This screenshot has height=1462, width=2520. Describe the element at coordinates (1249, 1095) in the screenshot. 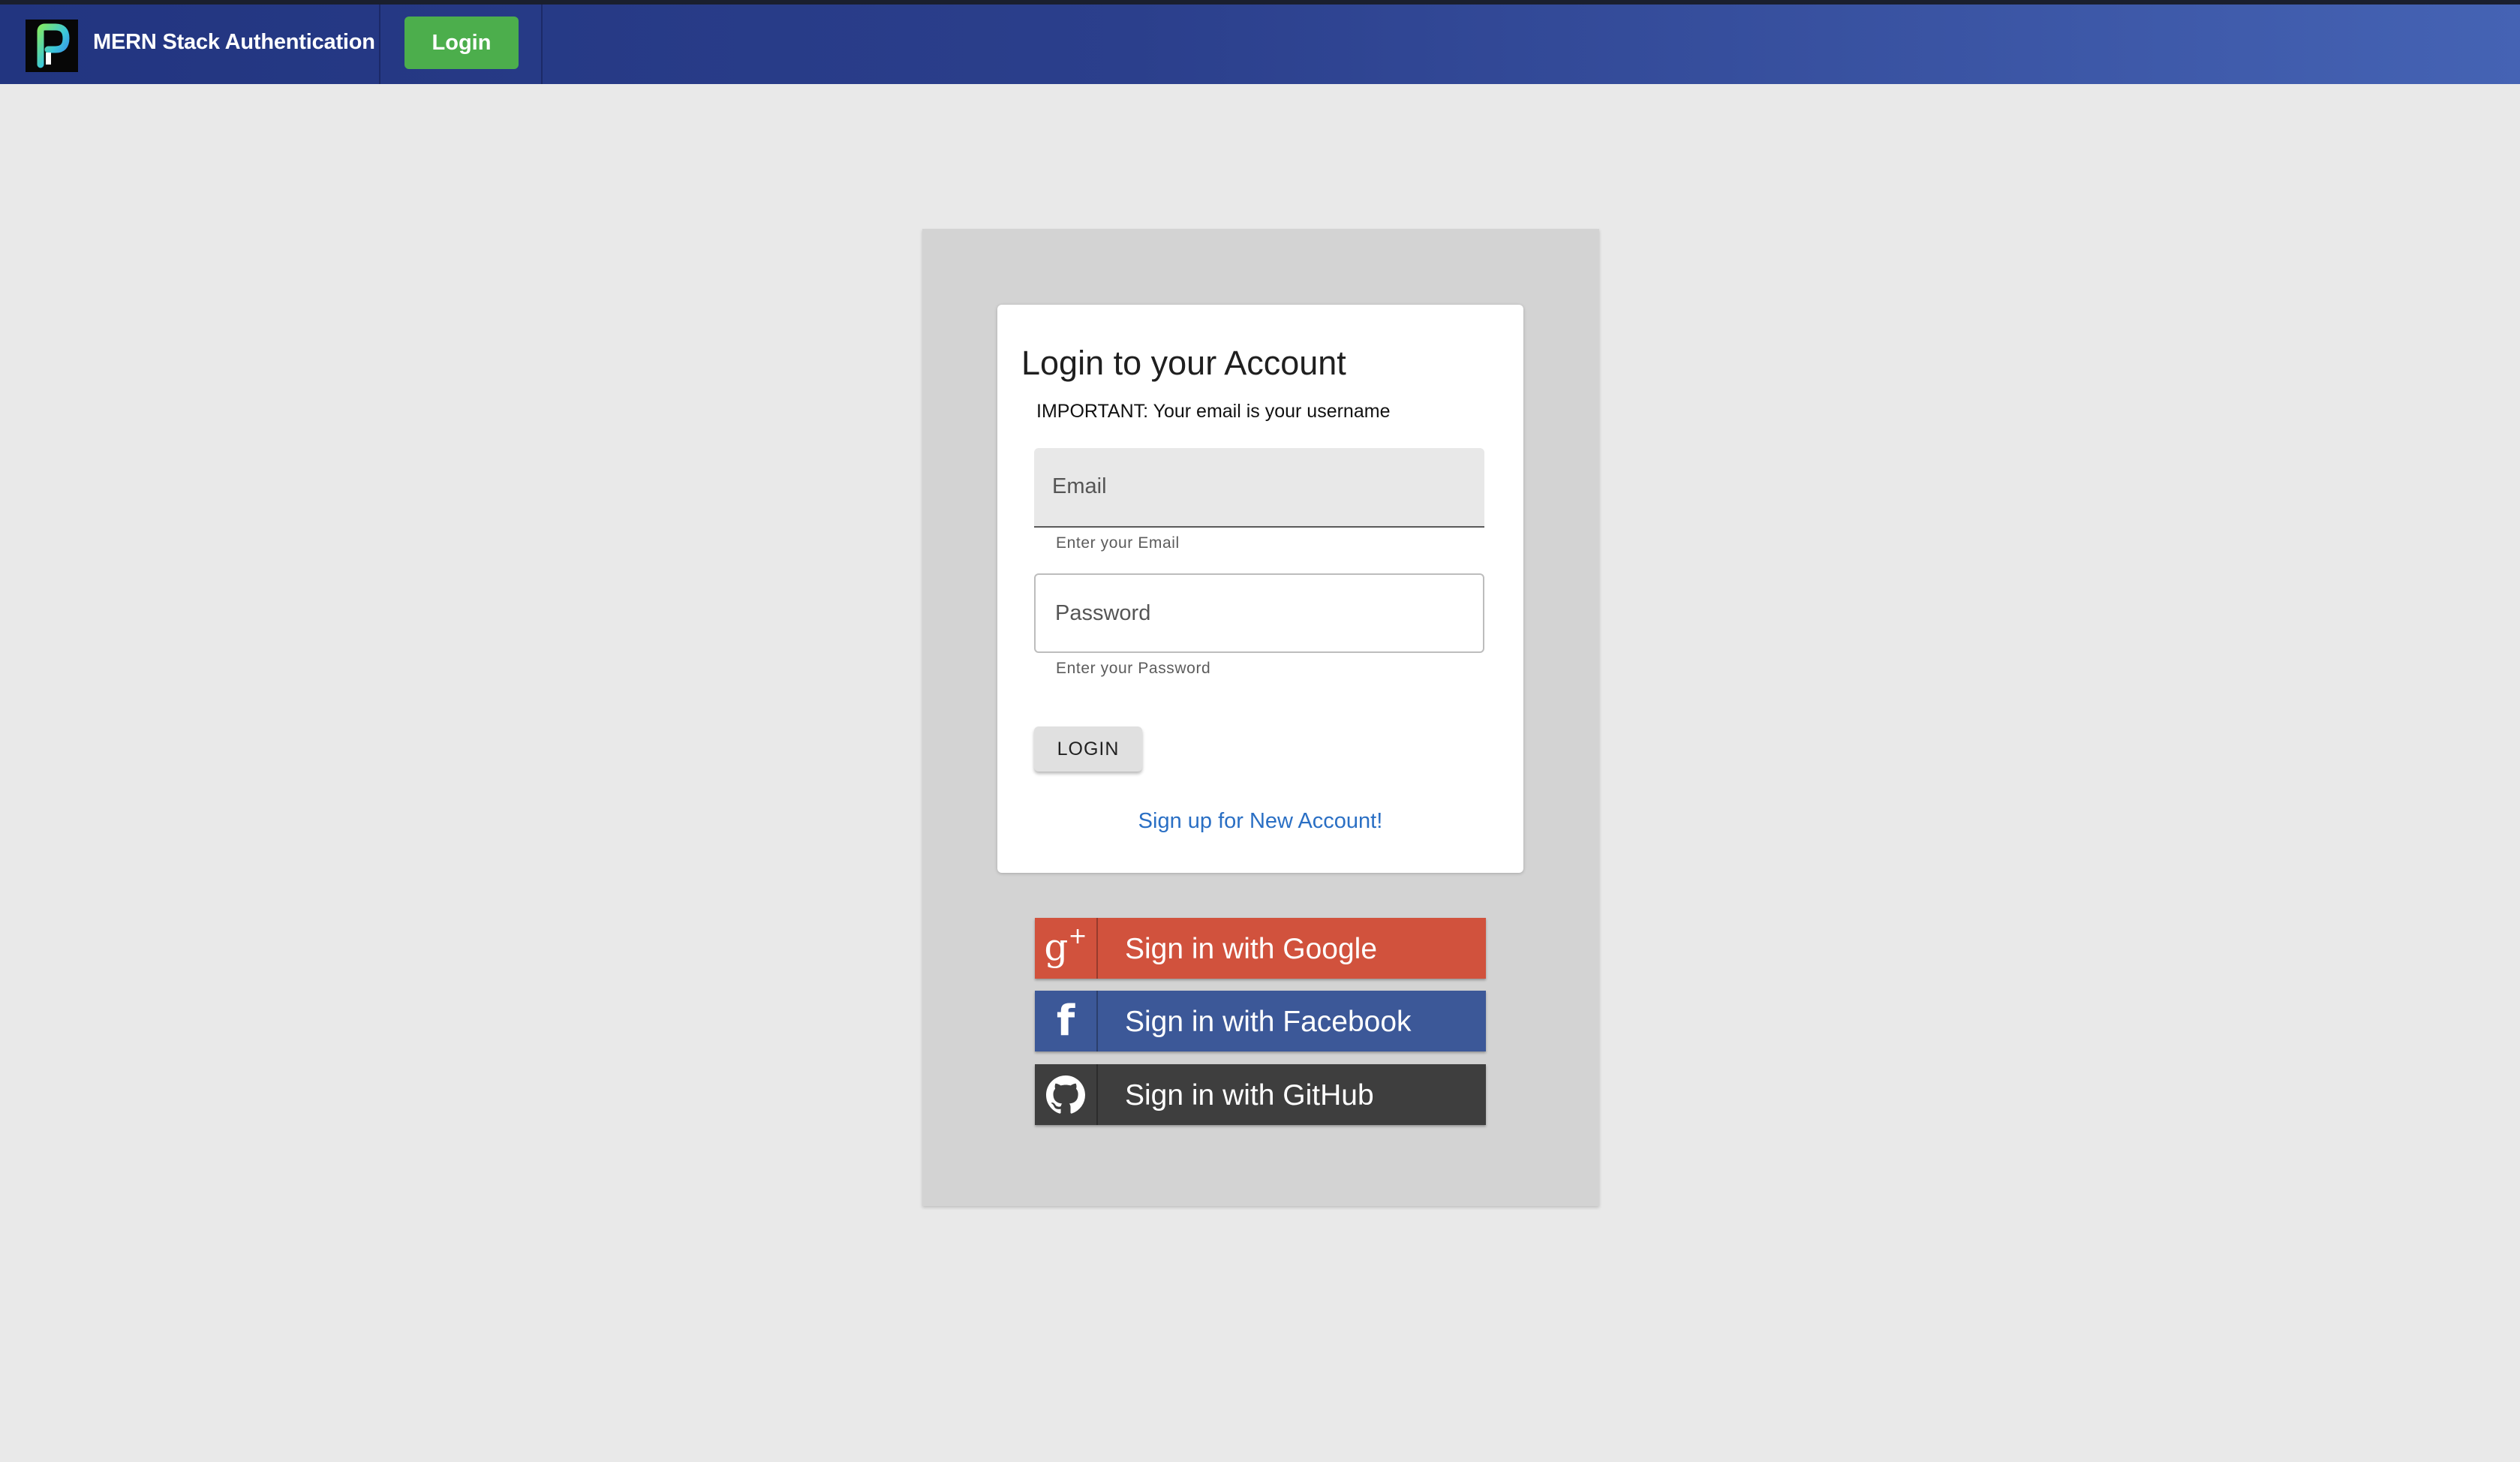

I see `github-signin-label: Sign in with GitHub` at that location.